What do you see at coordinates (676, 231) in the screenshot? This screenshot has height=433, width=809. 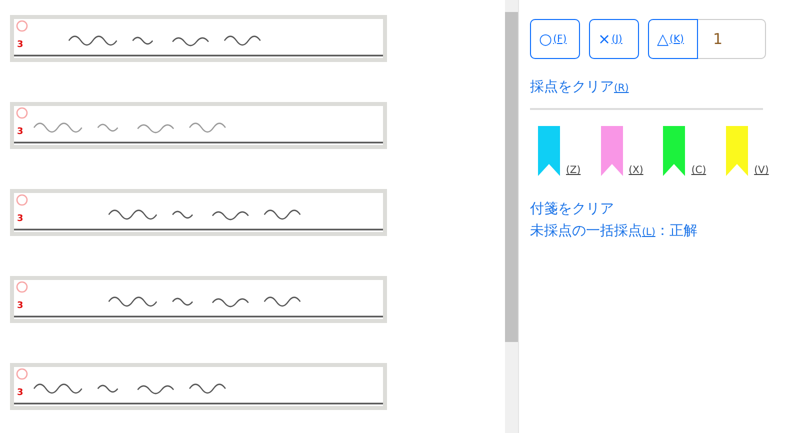 I see `bulk-grade-result: ：正解` at bounding box center [676, 231].